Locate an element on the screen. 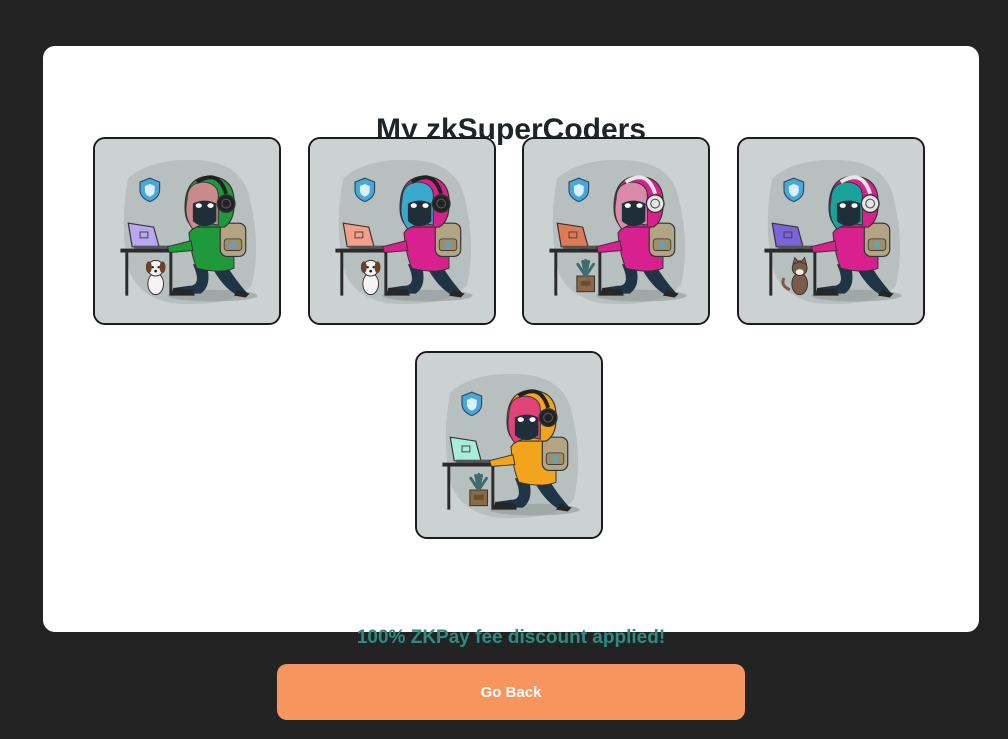 The height and width of the screenshot is (739, 1008). go-back-button: Go Back is located at coordinates (511, 692).